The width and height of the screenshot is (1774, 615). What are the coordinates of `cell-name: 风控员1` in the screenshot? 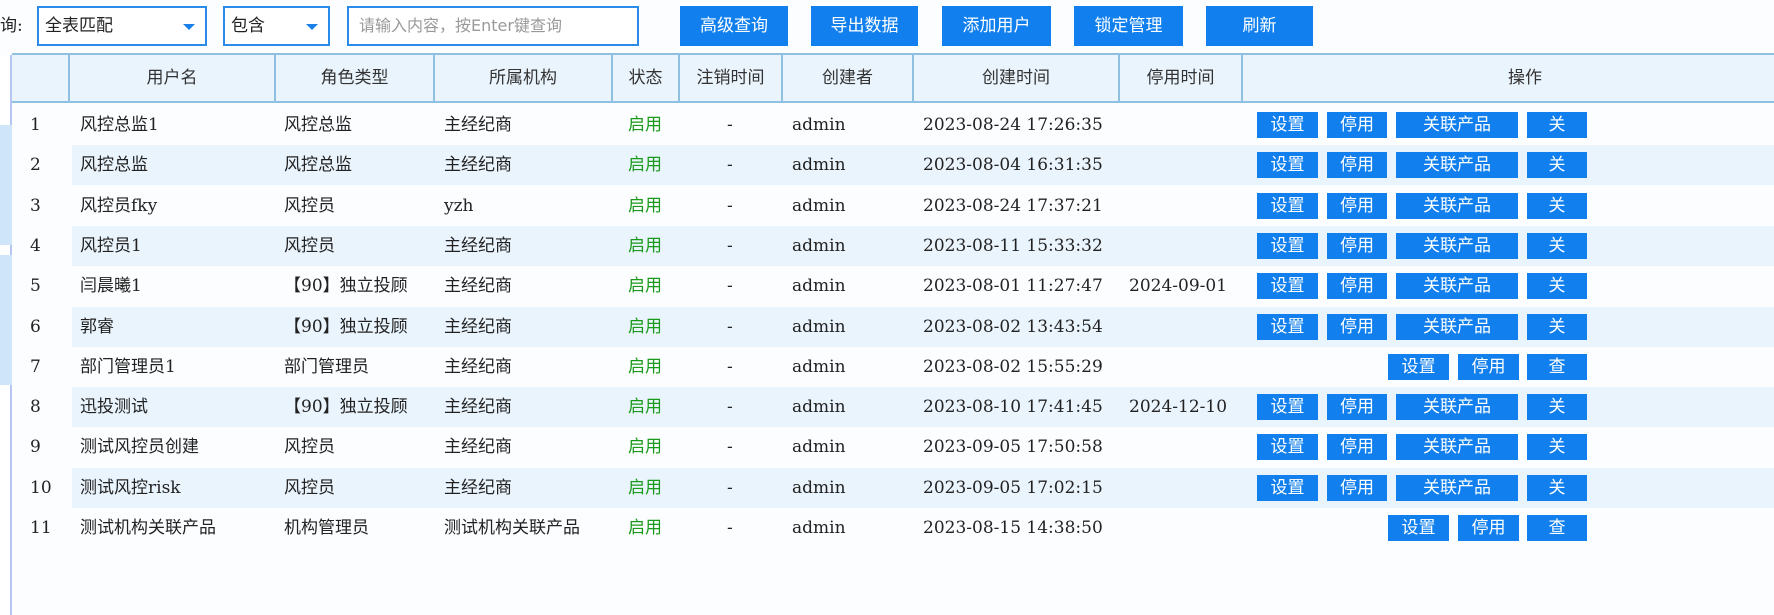 It's located at (111, 245).